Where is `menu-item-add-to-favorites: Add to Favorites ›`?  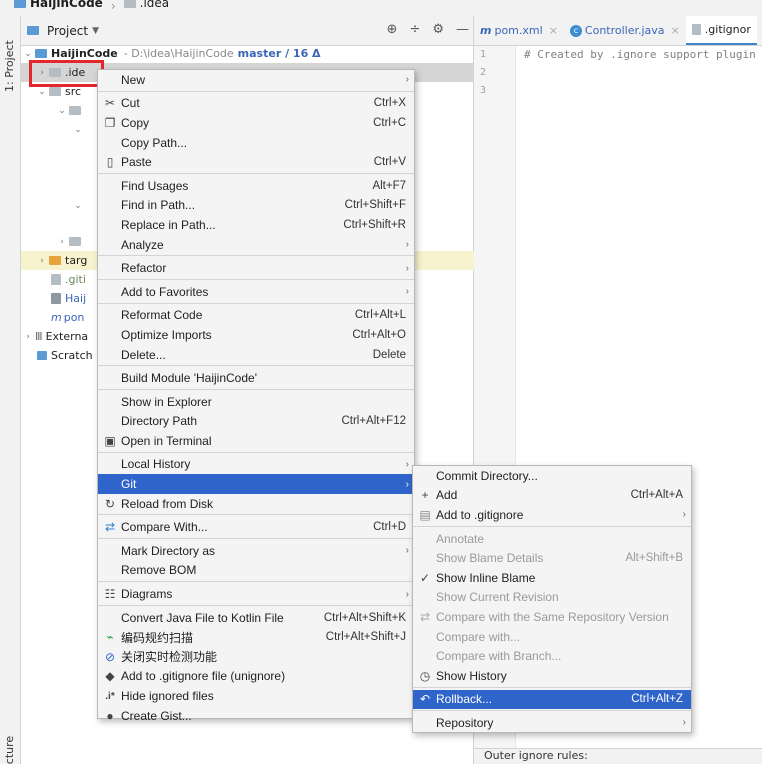 menu-item-add-to-favorites: Add to Favorites › is located at coordinates (256, 292).